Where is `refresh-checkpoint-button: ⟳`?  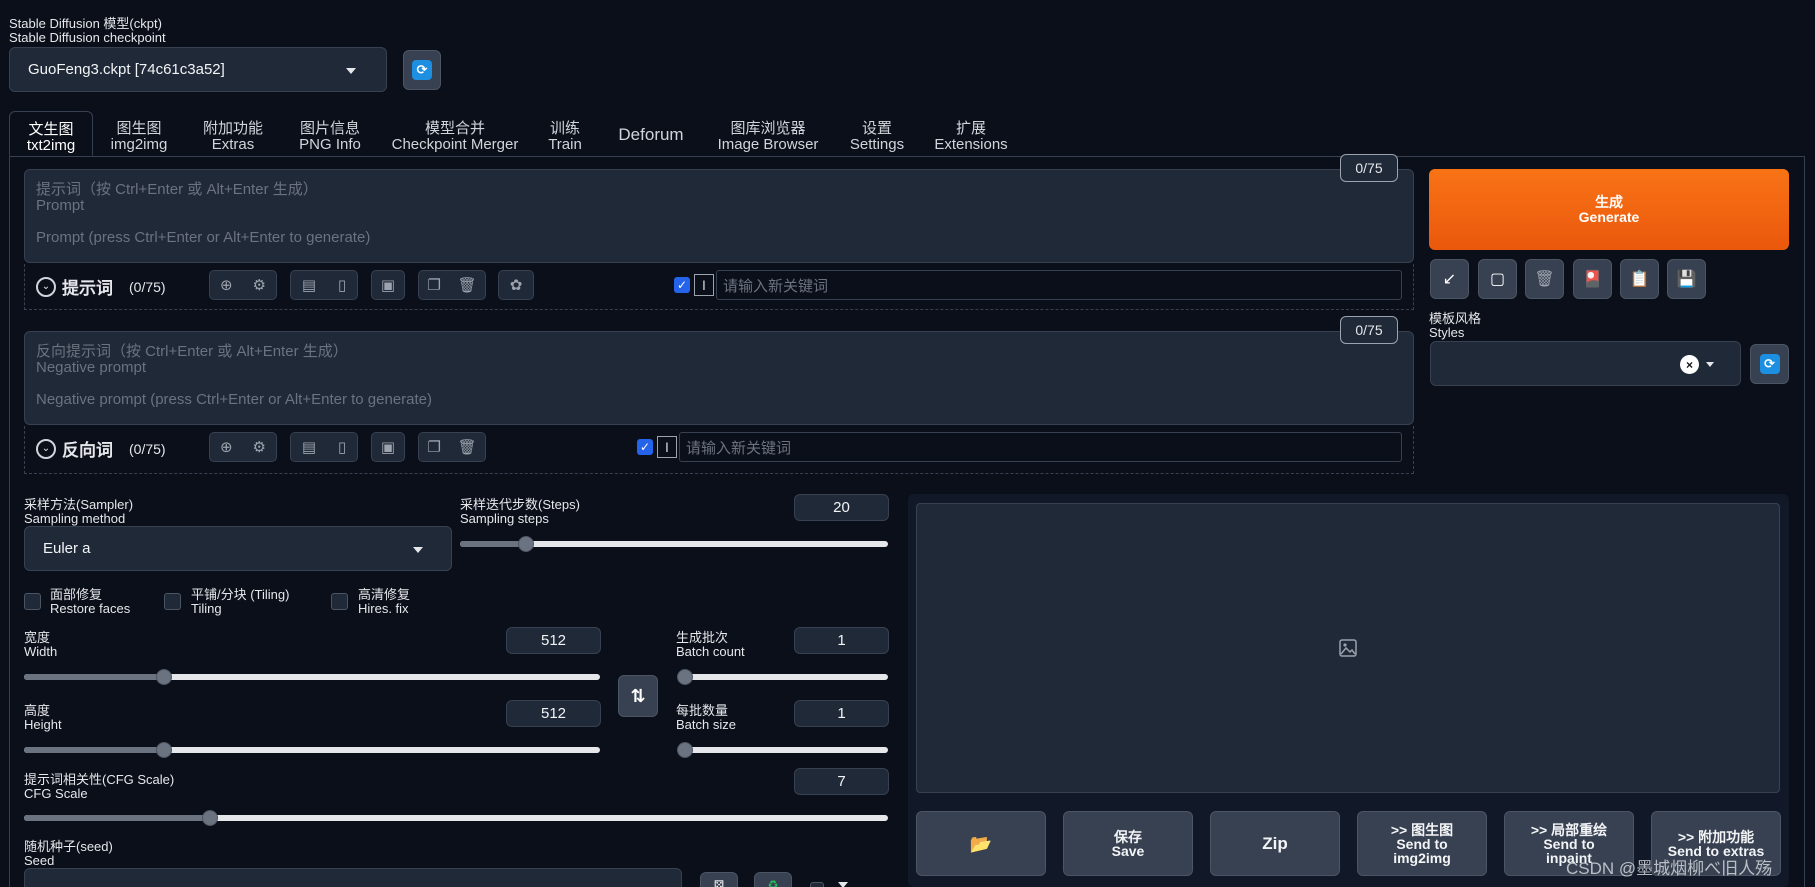
refresh-checkpoint-button: ⟳ is located at coordinates (422, 70).